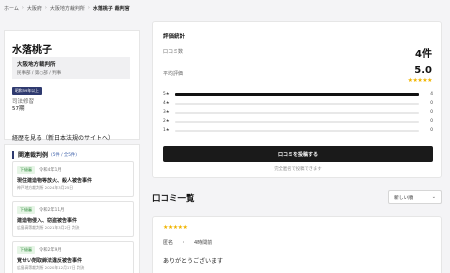 The height and width of the screenshot is (273, 450). I want to click on case-date: 令和2年11月, so click(52, 210).